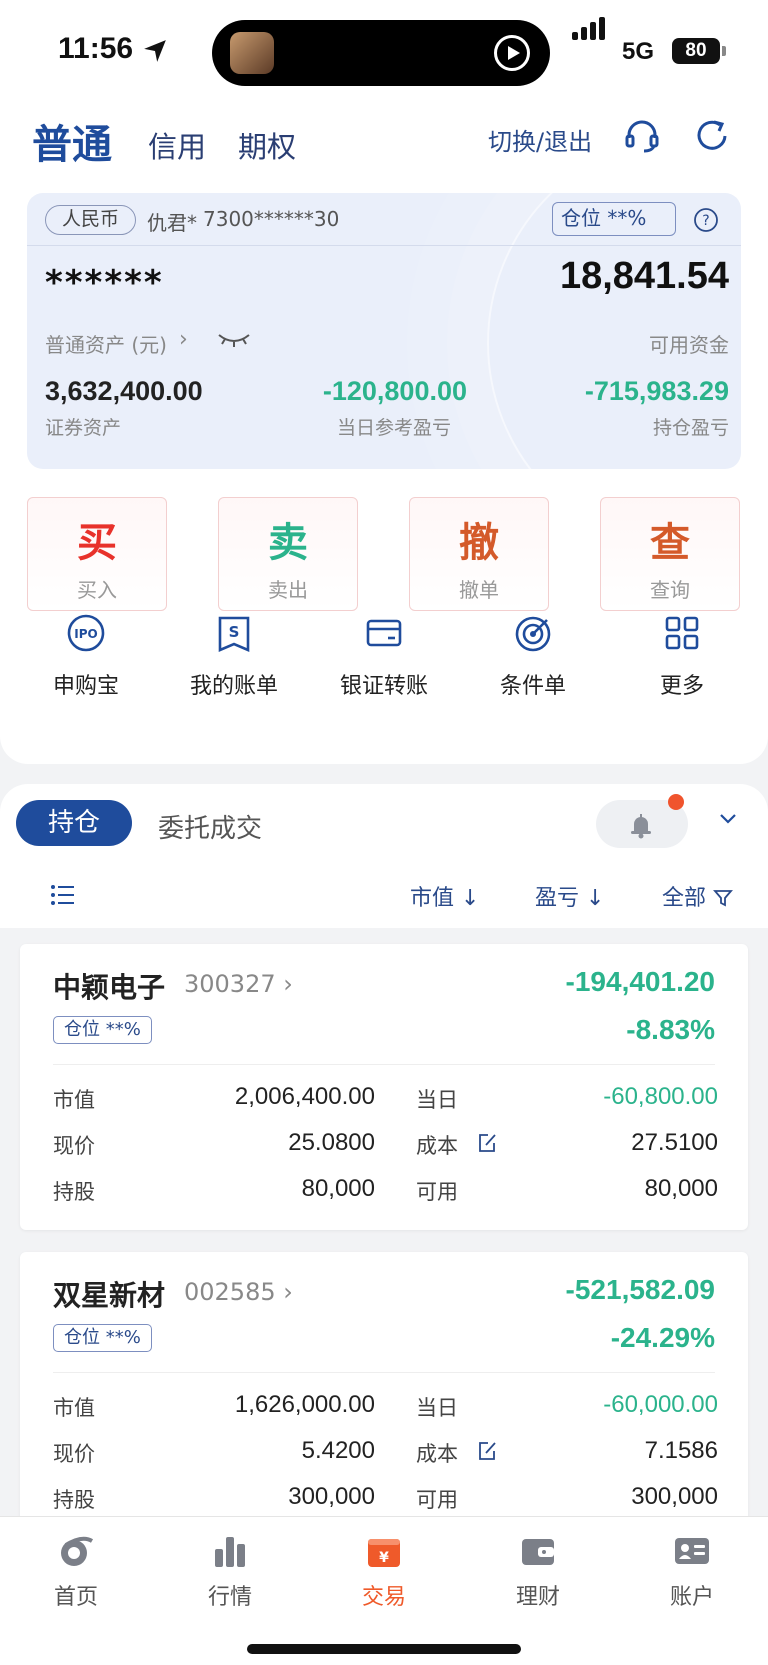 This screenshot has width=768, height=1665. I want to click on tab-option: 期权, so click(267, 145).